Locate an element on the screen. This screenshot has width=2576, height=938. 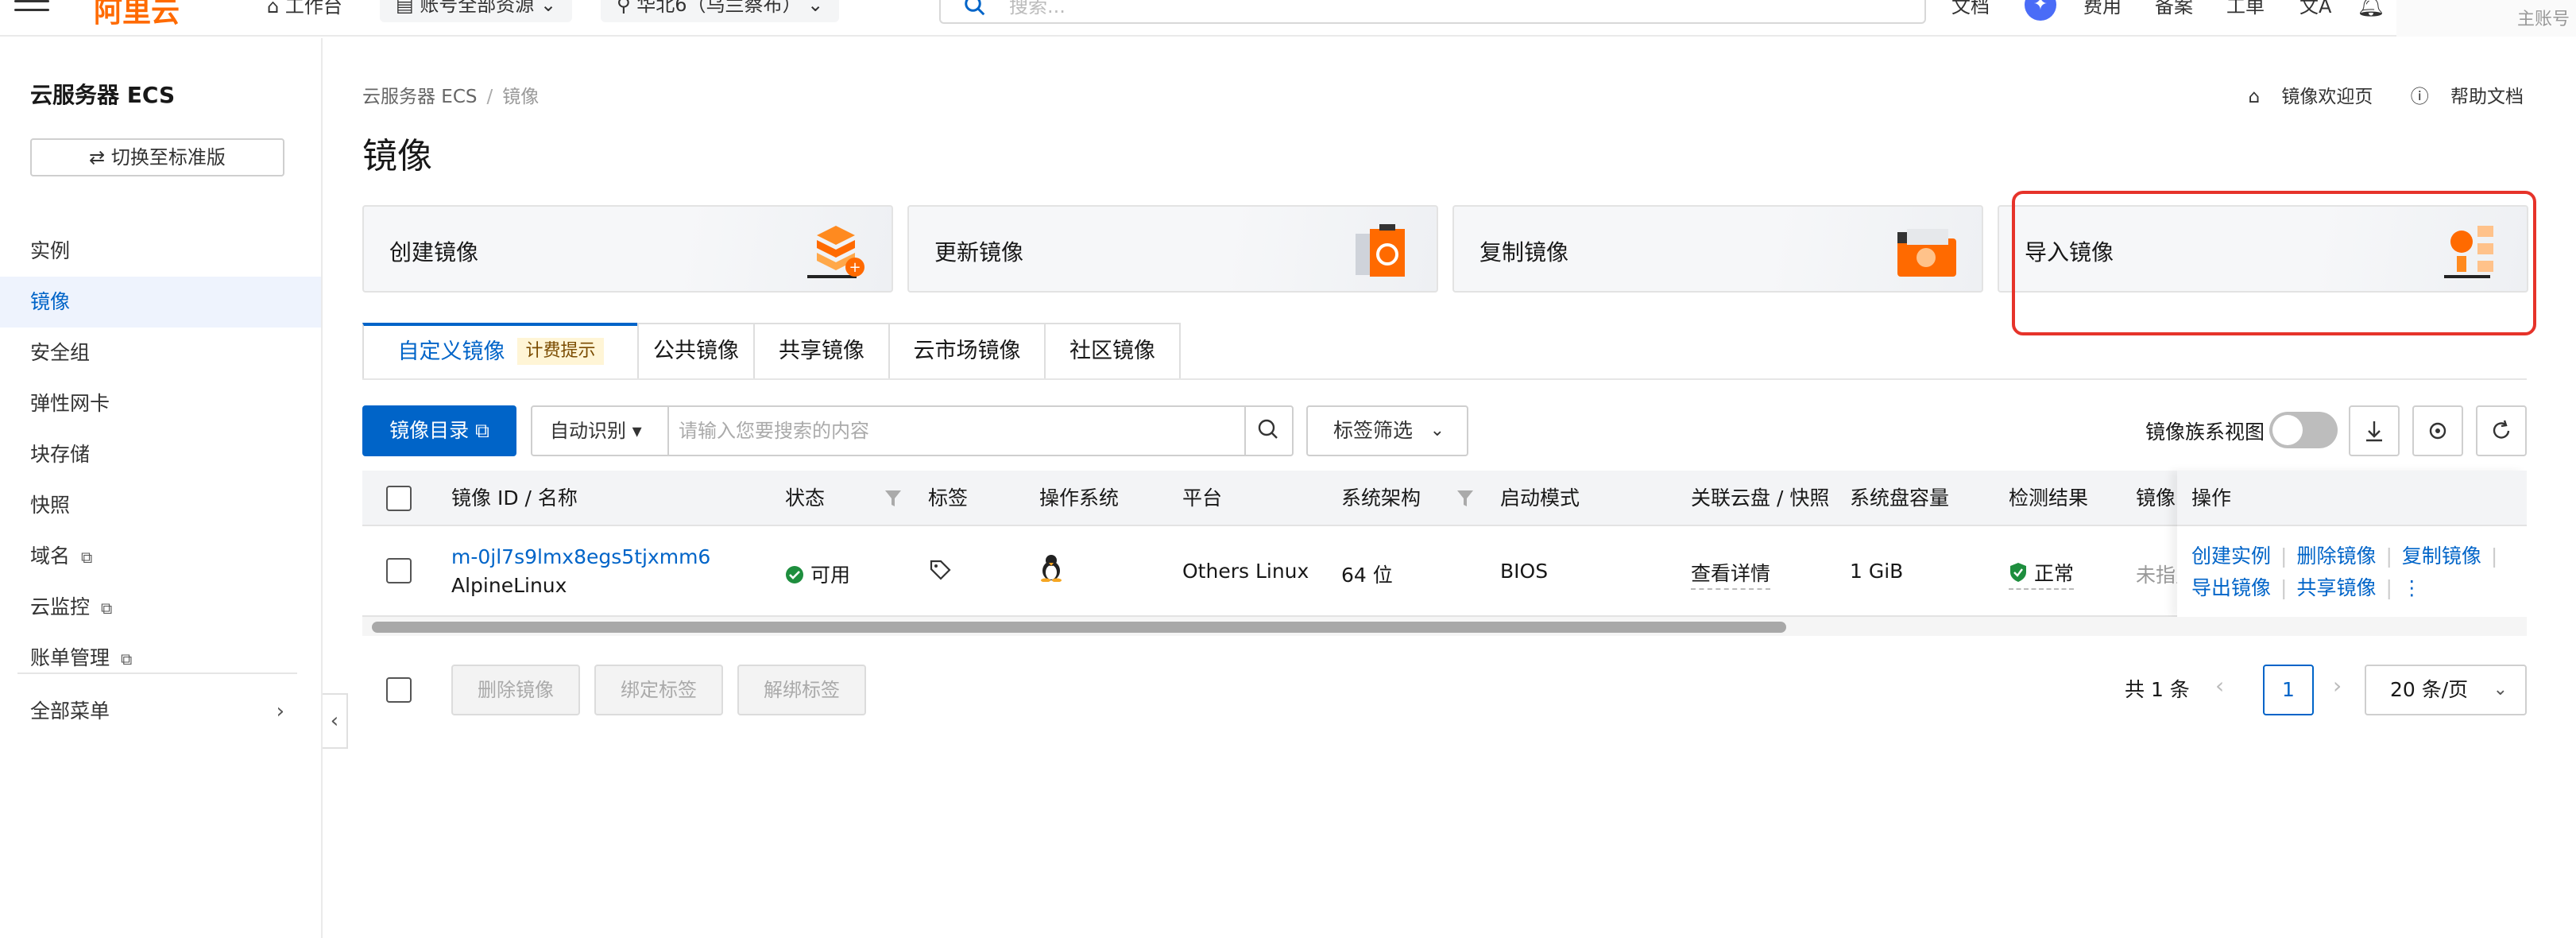
switch-edition-button: ⇄ 切换至标准版 is located at coordinates (157, 157).